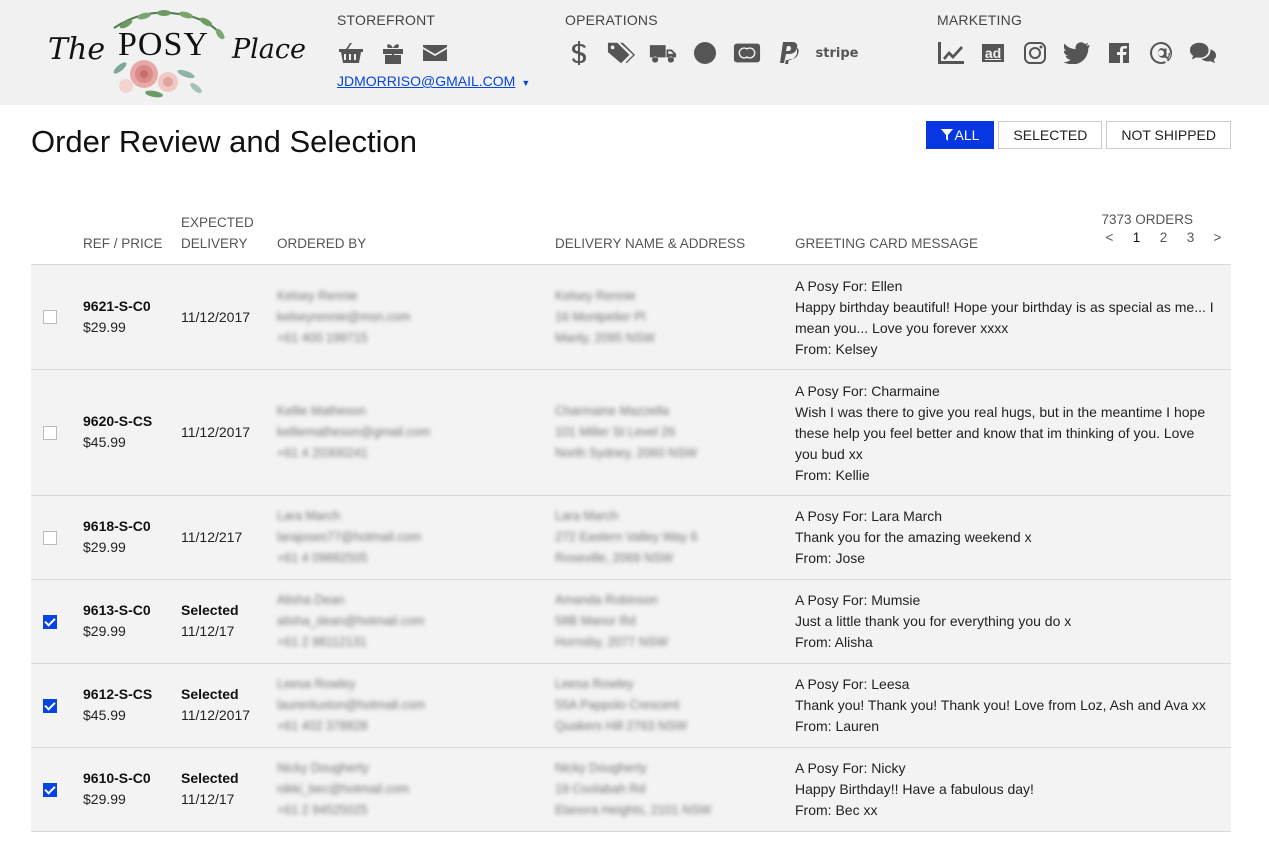 This screenshot has width=1269, height=842. Describe the element at coordinates (834, 642) in the screenshot. I see `message-from: From: Alisha` at that location.